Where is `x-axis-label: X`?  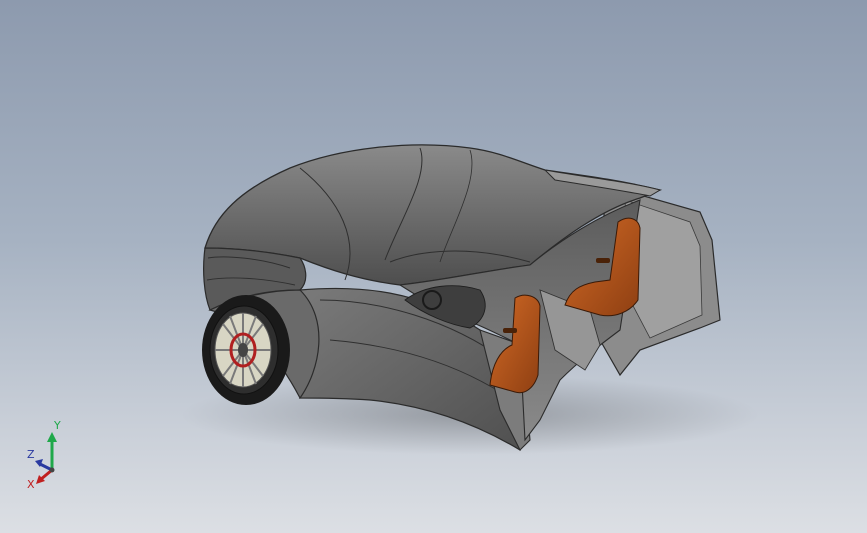
x-axis-label: X is located at coordinates (31, 484).